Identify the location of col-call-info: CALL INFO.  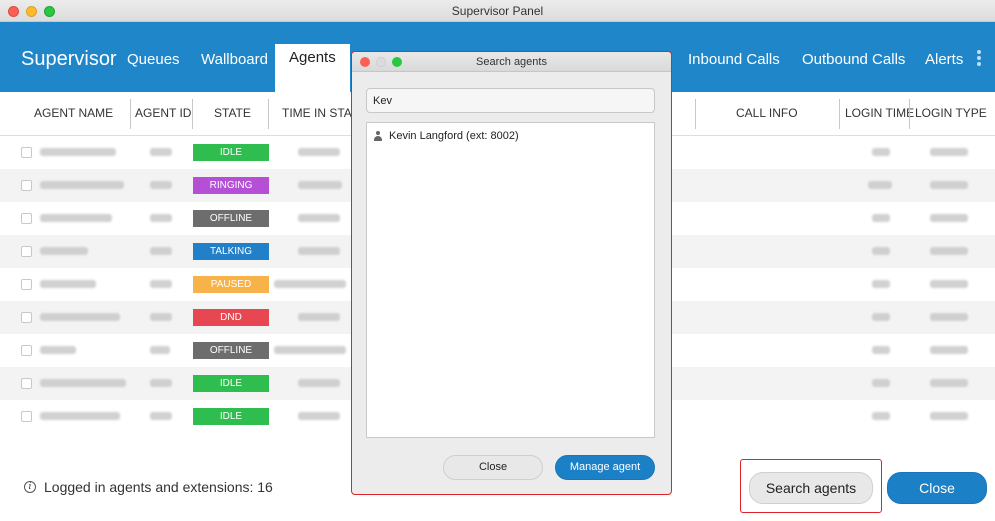
(767, 113).